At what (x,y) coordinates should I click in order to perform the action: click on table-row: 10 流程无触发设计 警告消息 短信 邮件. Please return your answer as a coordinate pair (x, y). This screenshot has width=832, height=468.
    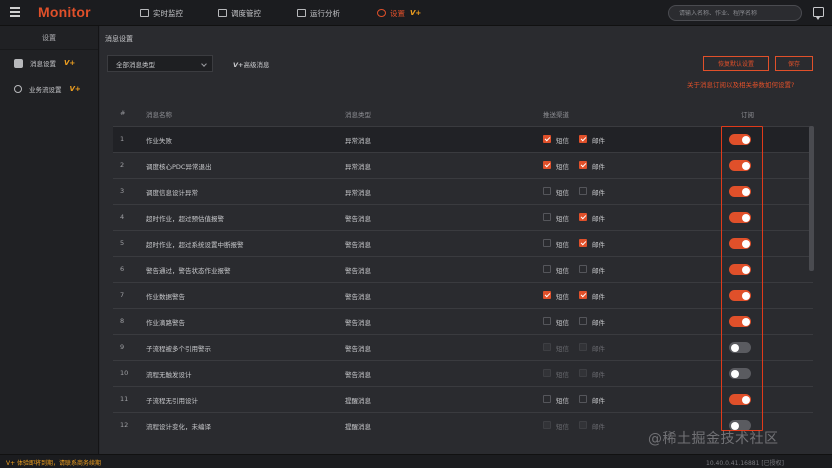
    Looking at the image, I should click on (463, 373).